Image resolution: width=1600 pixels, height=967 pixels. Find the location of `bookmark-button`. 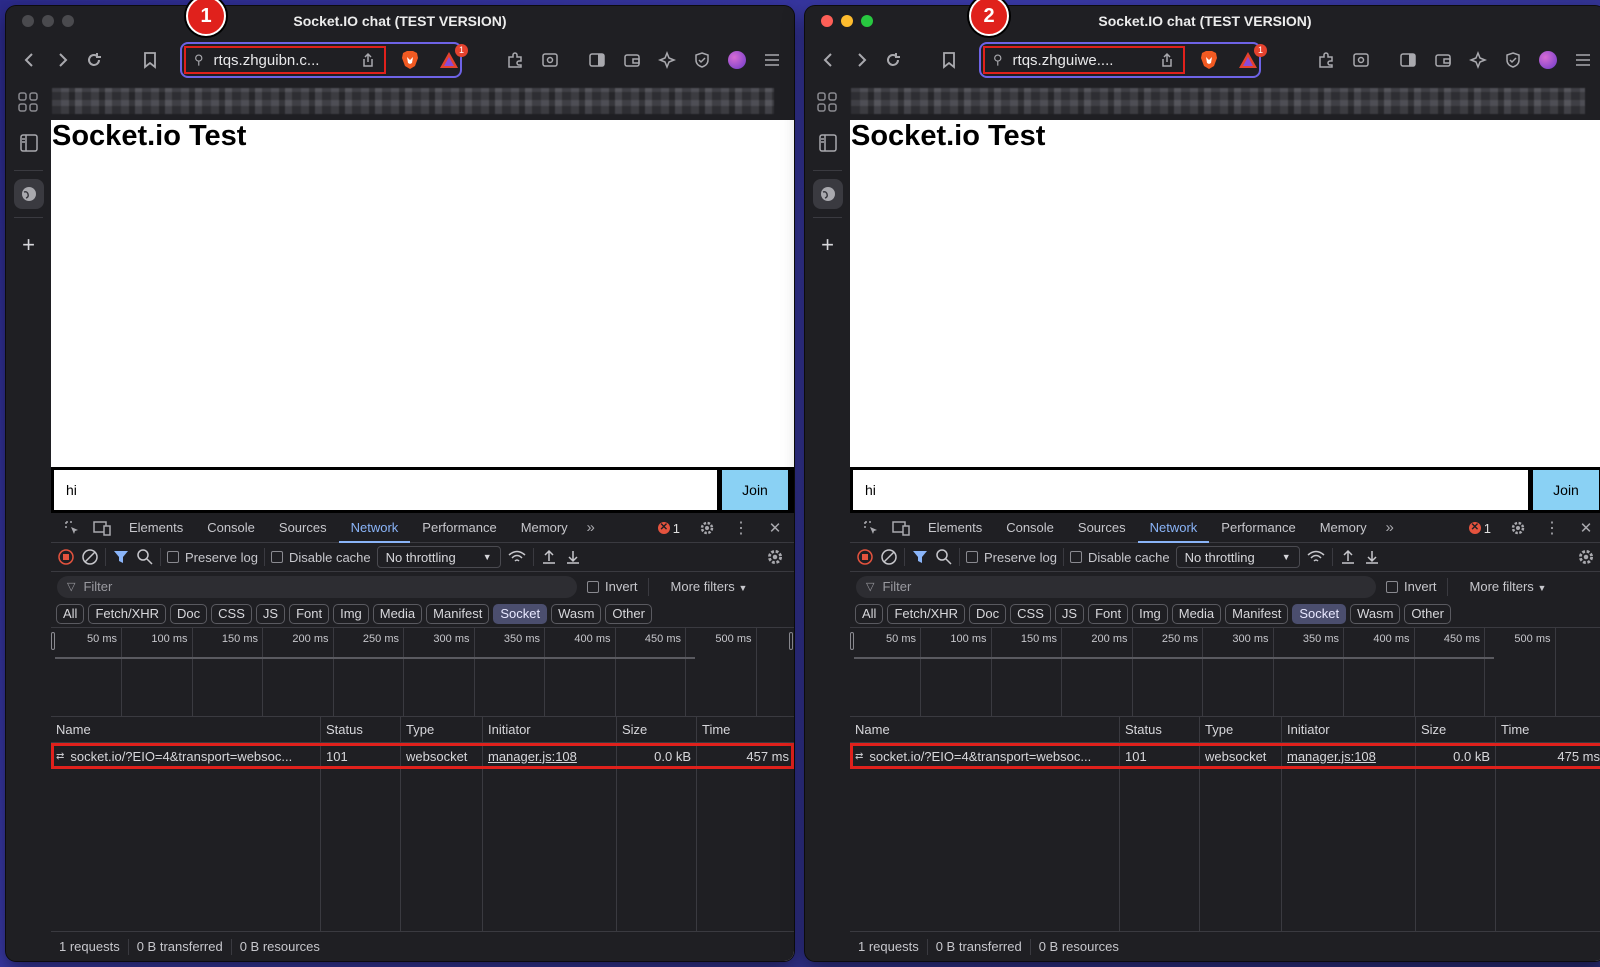

bookmark-button is located at coordinates (150, 60).